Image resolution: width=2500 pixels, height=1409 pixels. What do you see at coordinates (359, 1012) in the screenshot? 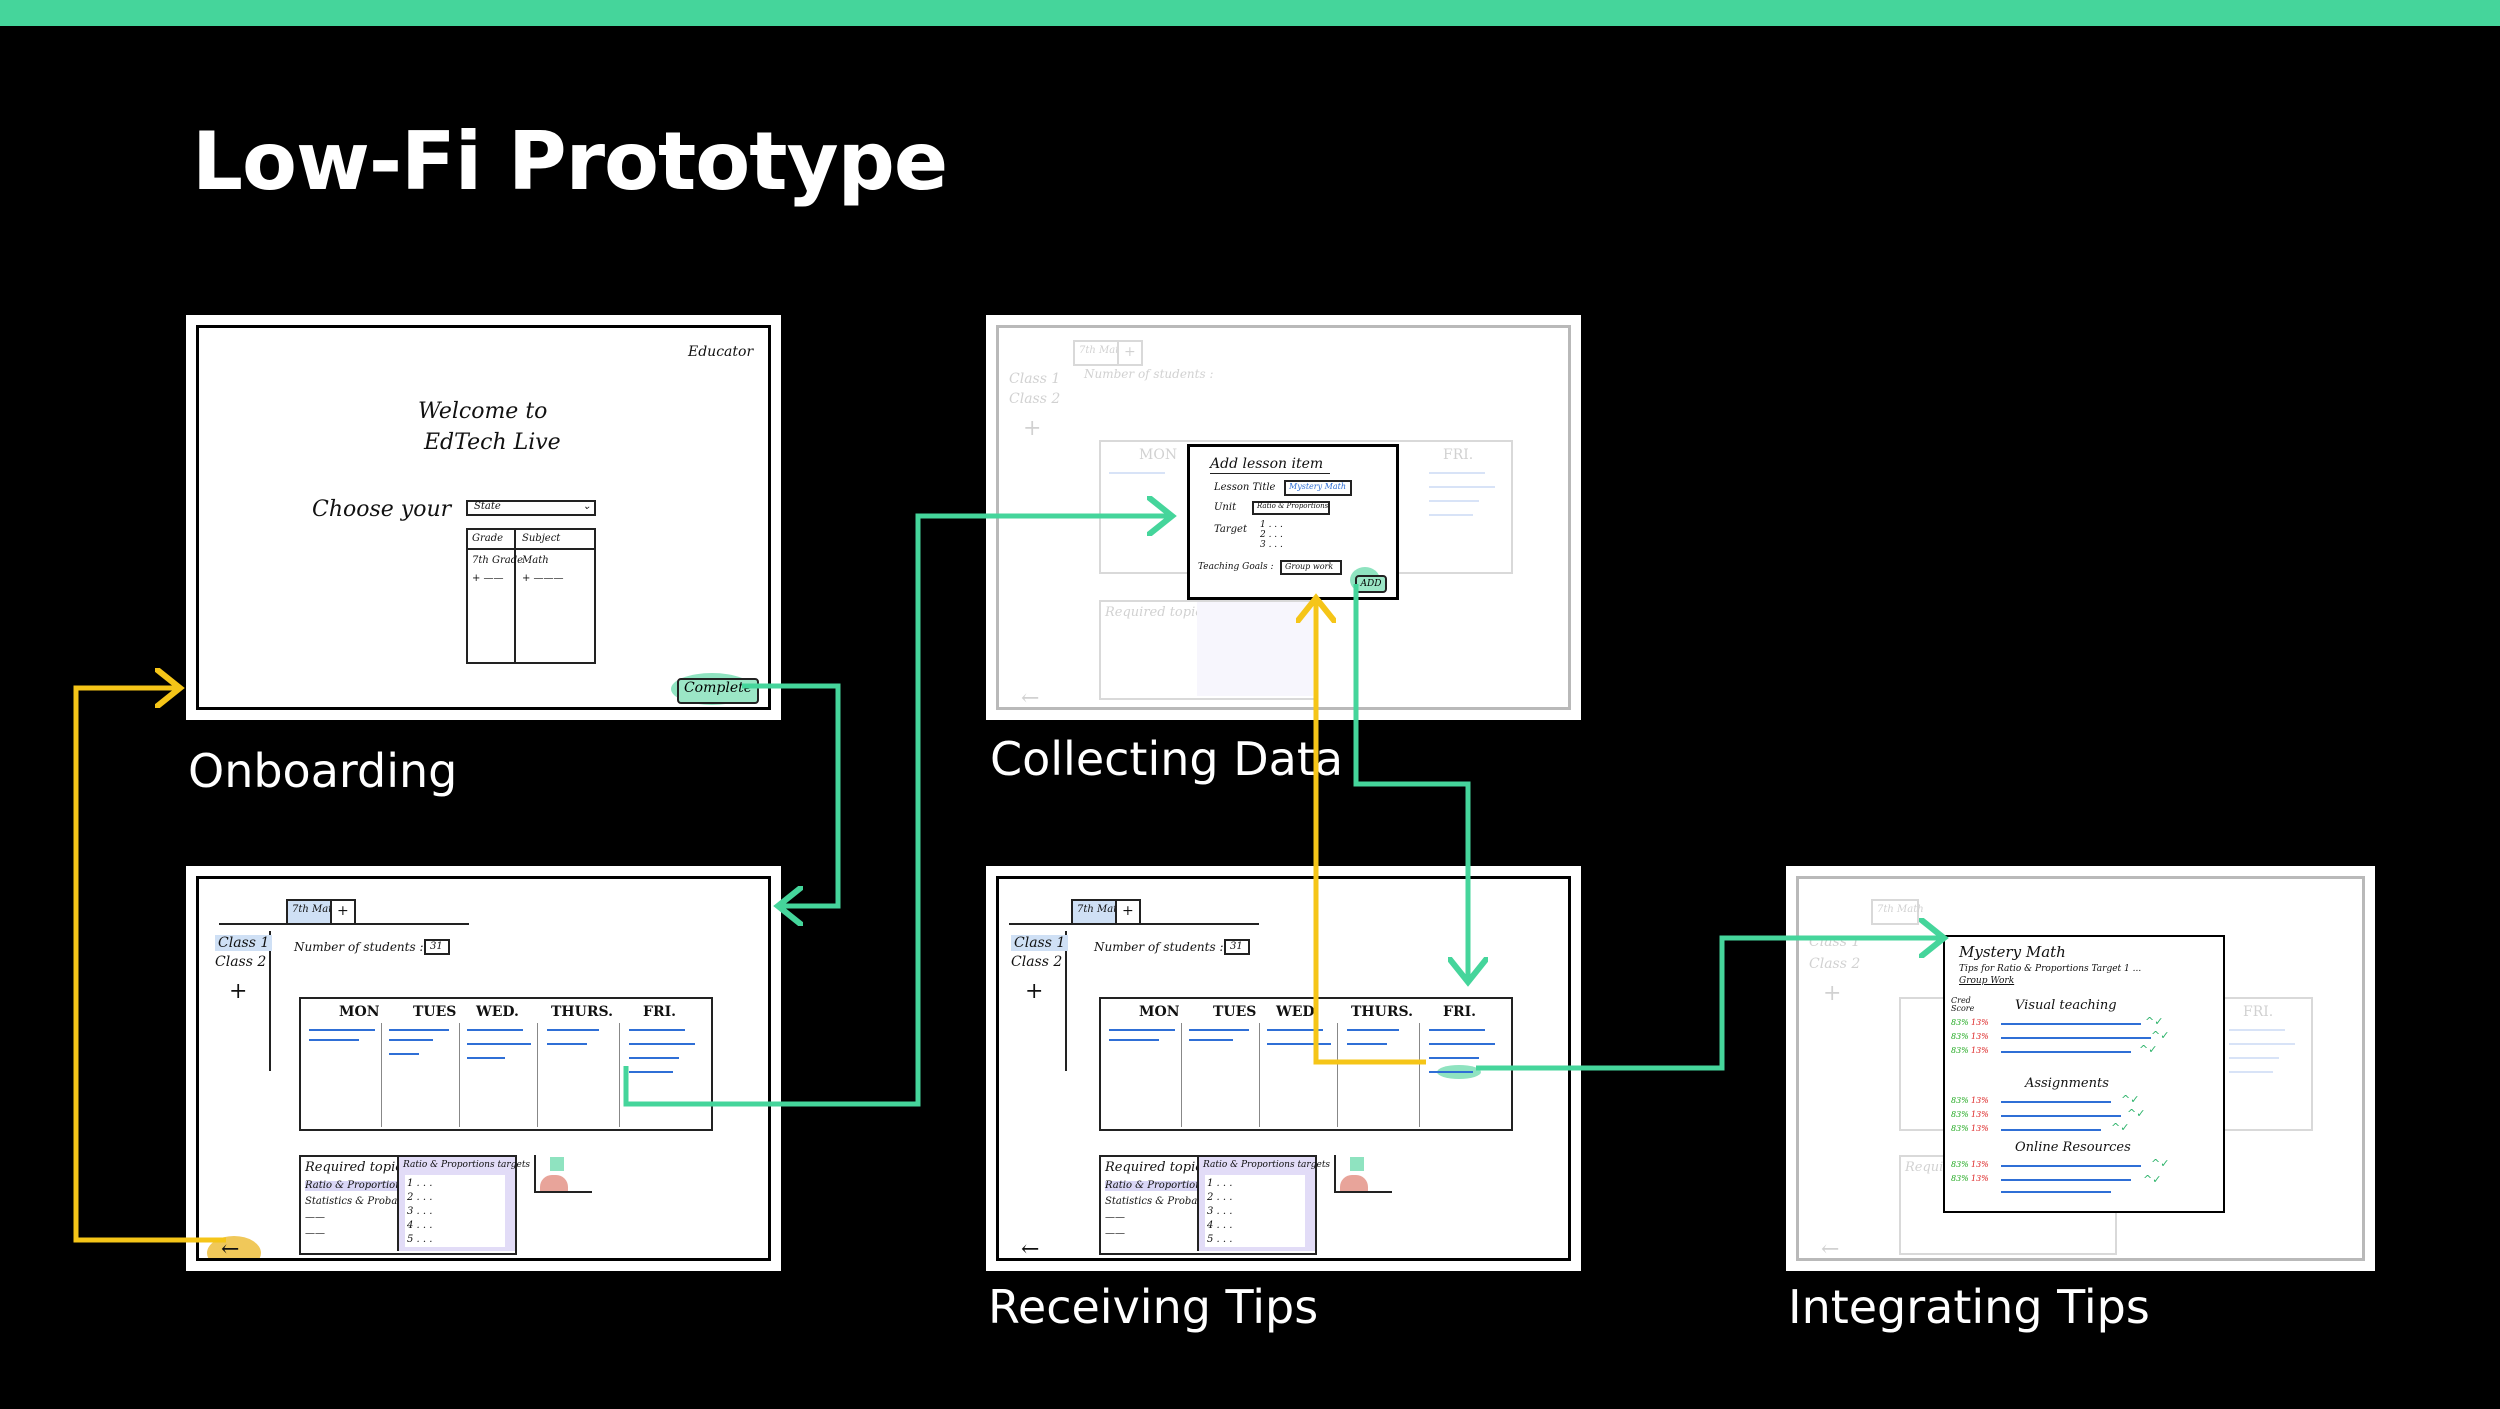
I see `day-mon: MON` at bounding box center [359, 1012].